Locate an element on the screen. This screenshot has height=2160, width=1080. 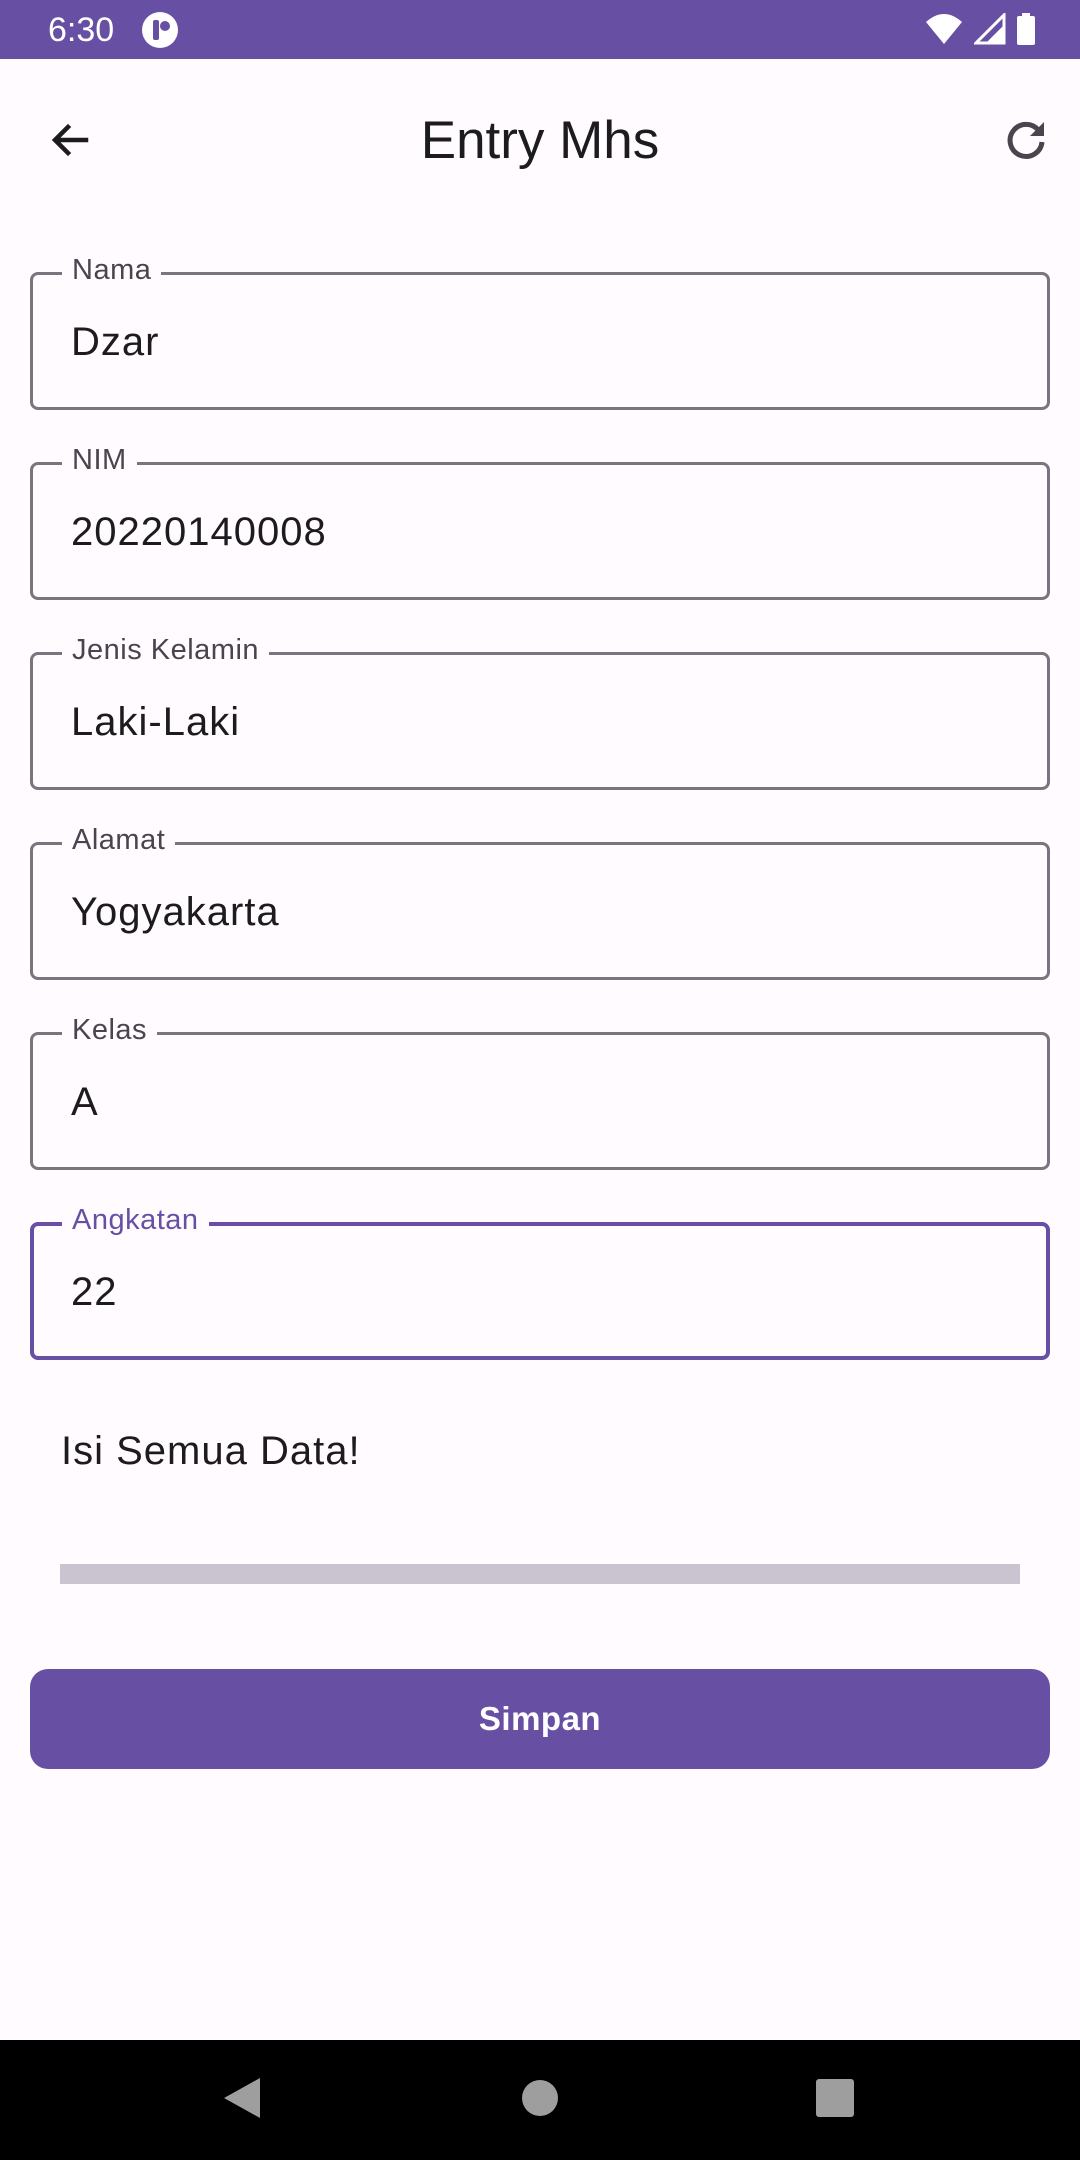
nim-input is located at coordinates (541, 532).